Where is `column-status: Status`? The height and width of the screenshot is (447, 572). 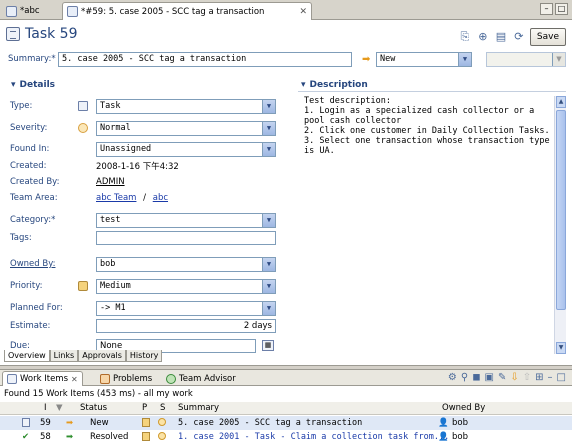 column-status: Status is located at coordinates (93, 408).